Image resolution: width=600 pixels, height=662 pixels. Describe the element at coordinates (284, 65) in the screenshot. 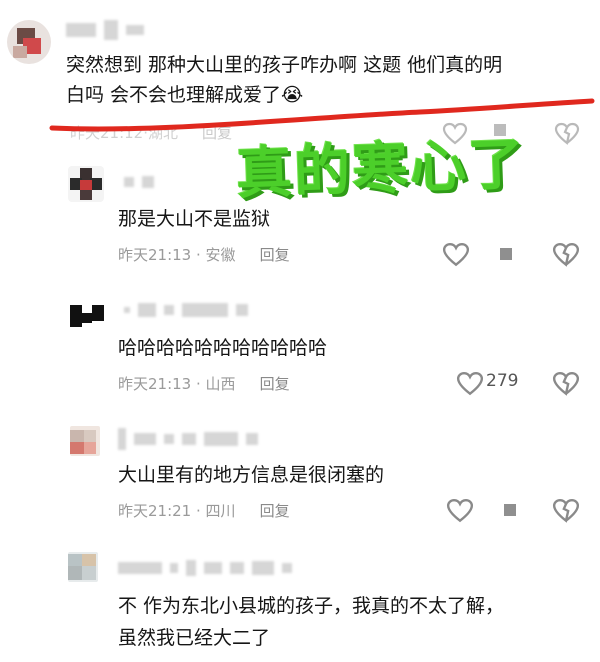

I see `comment-text-line: 突然想到 那种大山里的孩子咋办啊 这题 他们真的明` at that location.